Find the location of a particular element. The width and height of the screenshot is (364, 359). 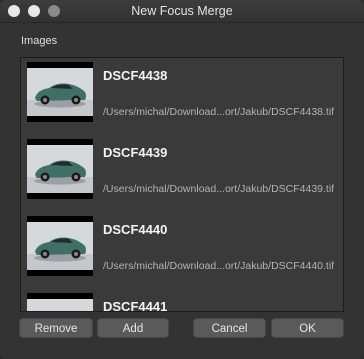

ok-button: OK is located at coordinates (307, 328).